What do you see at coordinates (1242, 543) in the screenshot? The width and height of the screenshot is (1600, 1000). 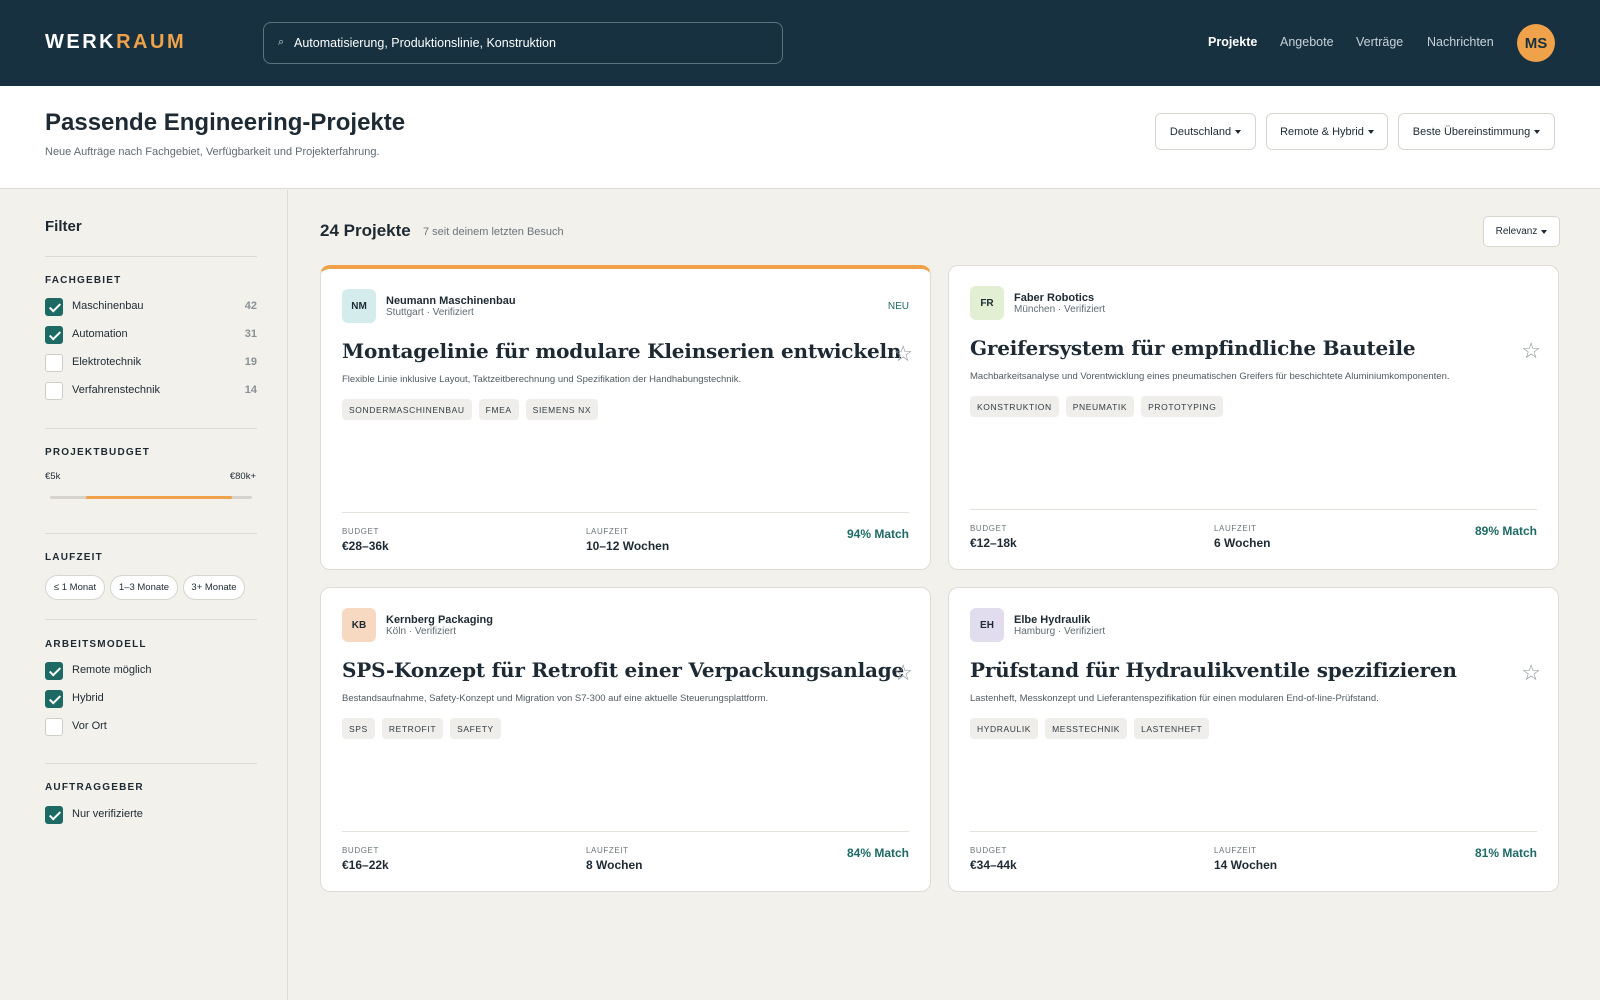 I see `duration-value: 6 Wochen` at bounding box center [1242, 543].